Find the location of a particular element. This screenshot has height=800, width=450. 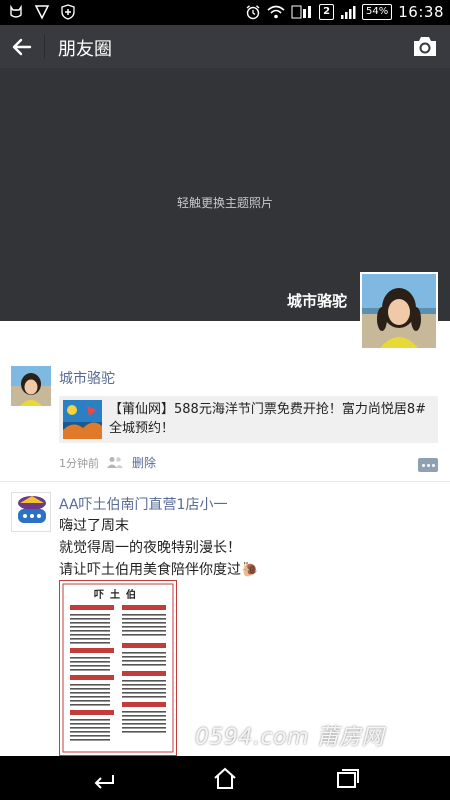

post-divider is located at coordinates (225, 481).